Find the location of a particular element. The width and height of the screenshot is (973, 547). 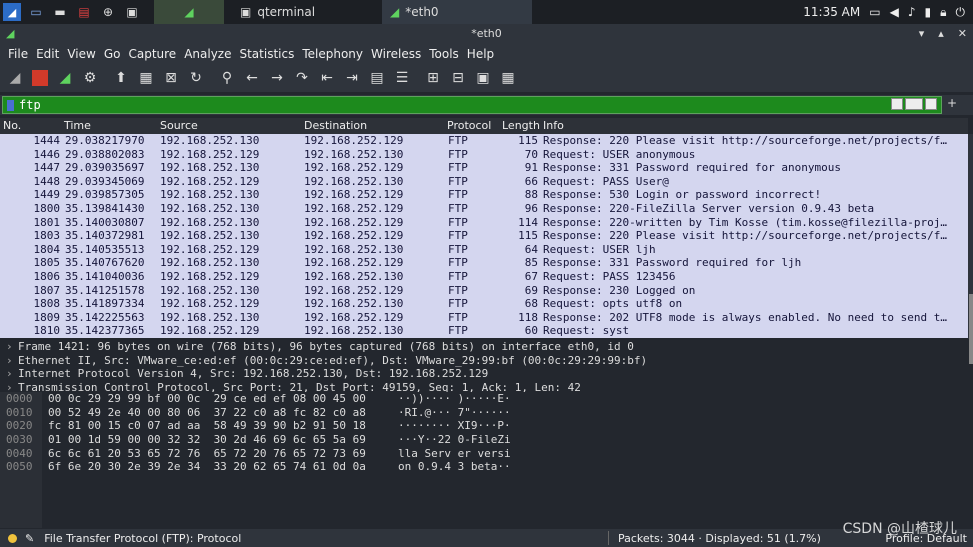

open-file-icon: ⬆ is located at coordinates (121, 78).